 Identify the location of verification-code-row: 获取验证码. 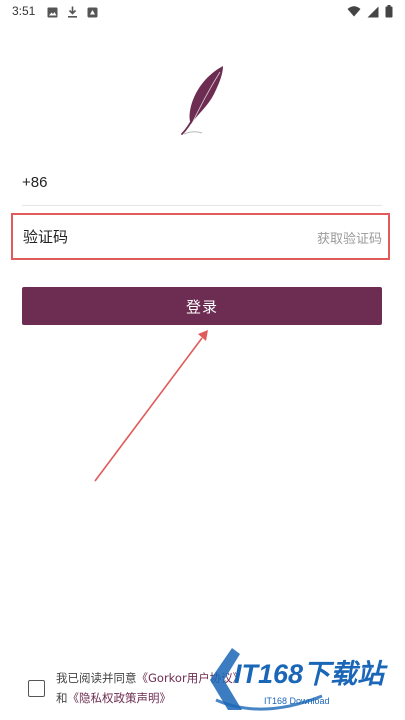
(200, 236).